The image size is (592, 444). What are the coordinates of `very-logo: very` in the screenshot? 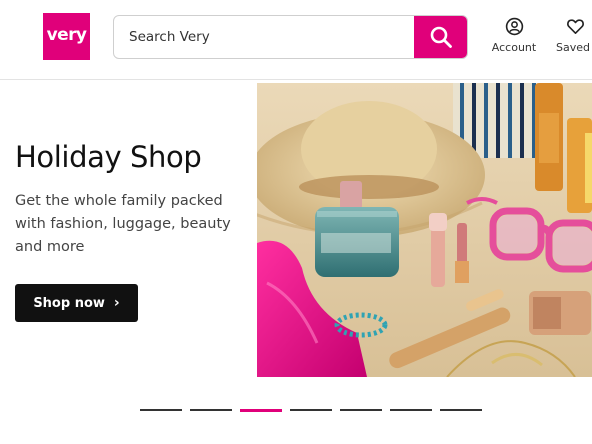 It's located at (66, 36).